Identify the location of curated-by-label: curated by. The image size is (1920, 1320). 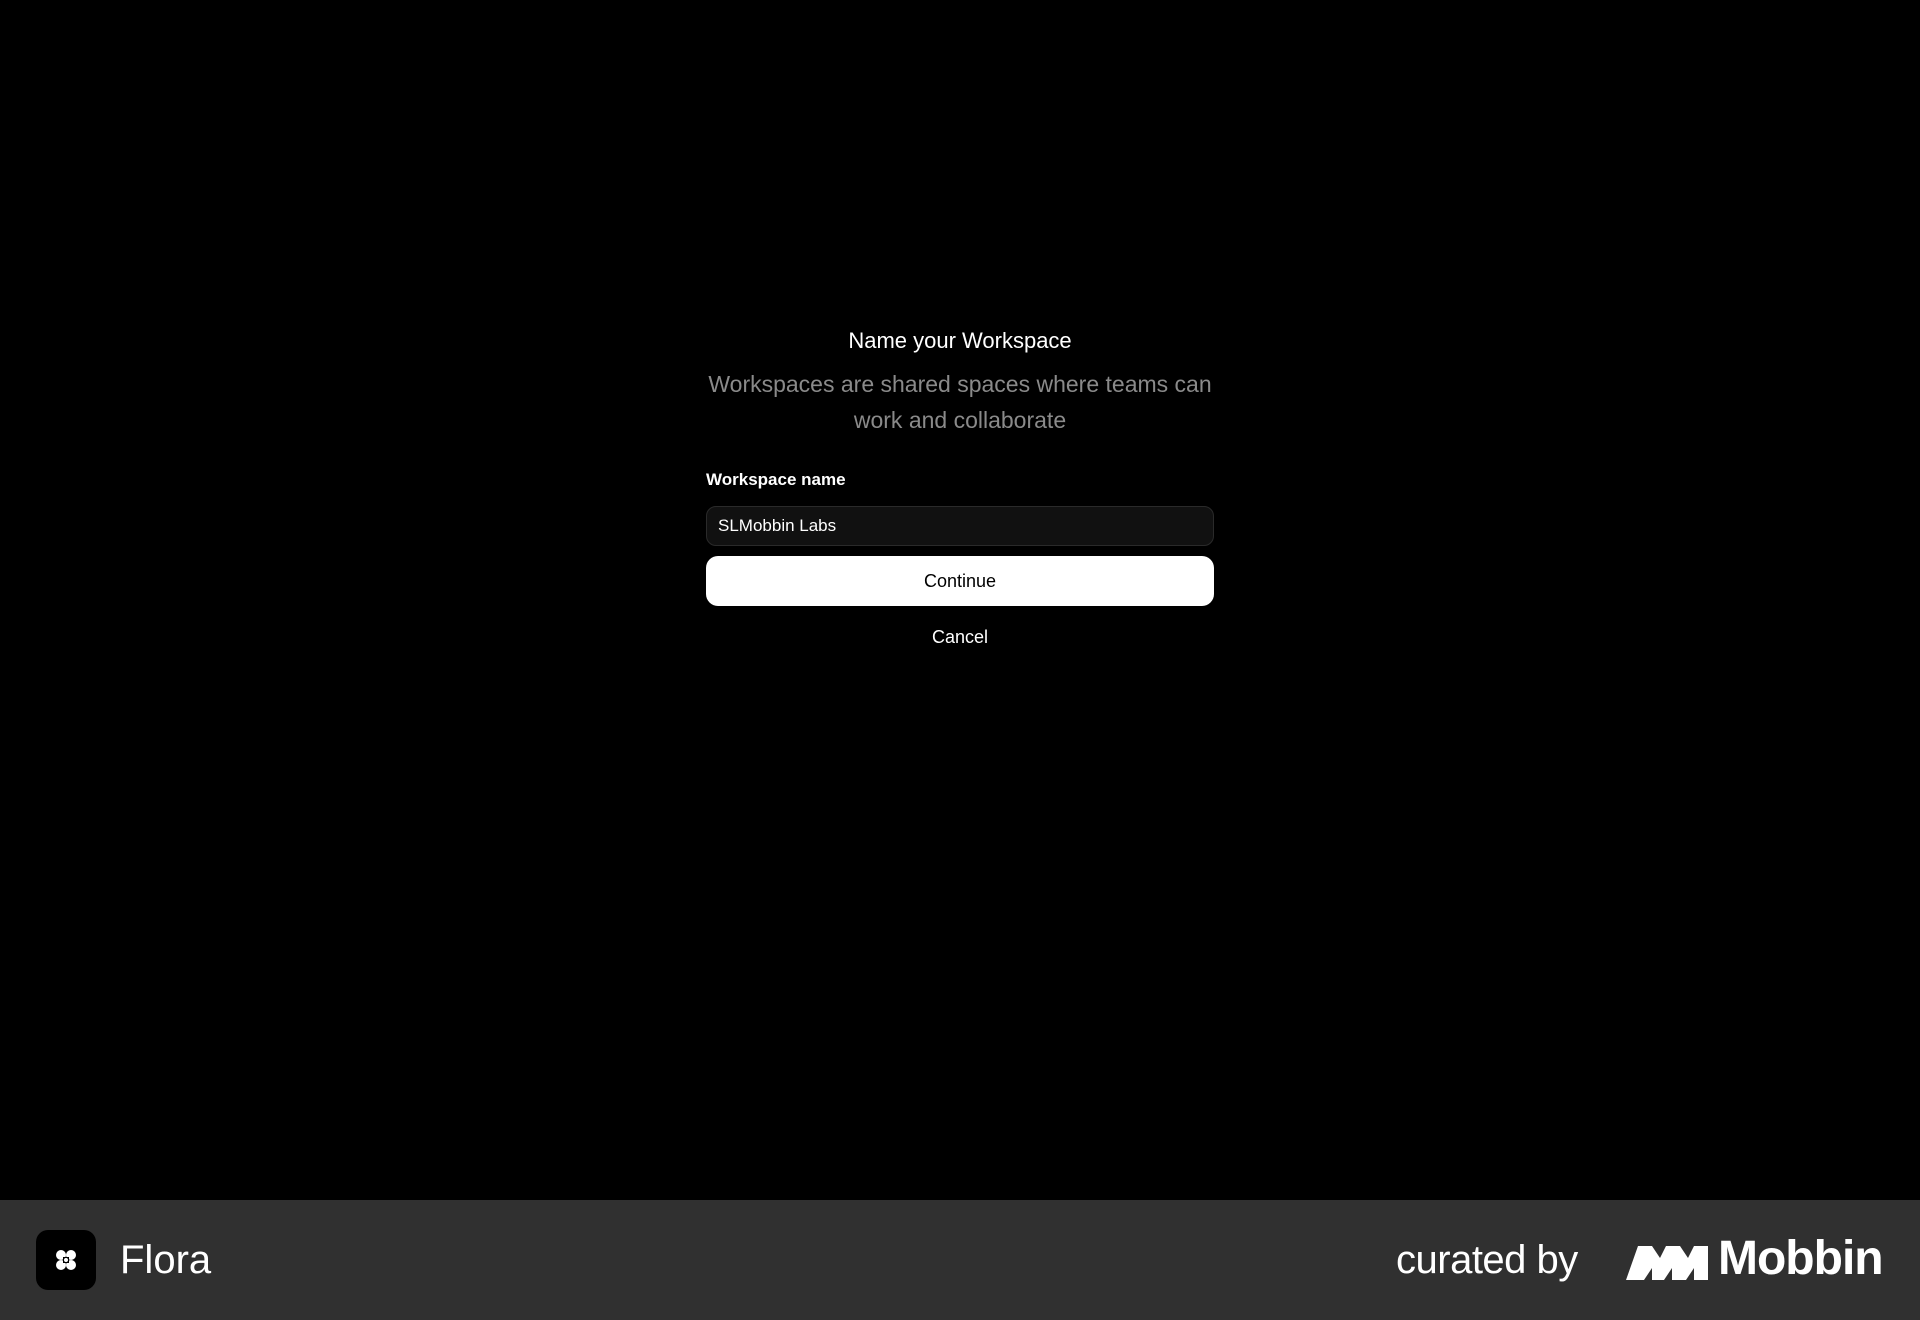
(1487, 1260).